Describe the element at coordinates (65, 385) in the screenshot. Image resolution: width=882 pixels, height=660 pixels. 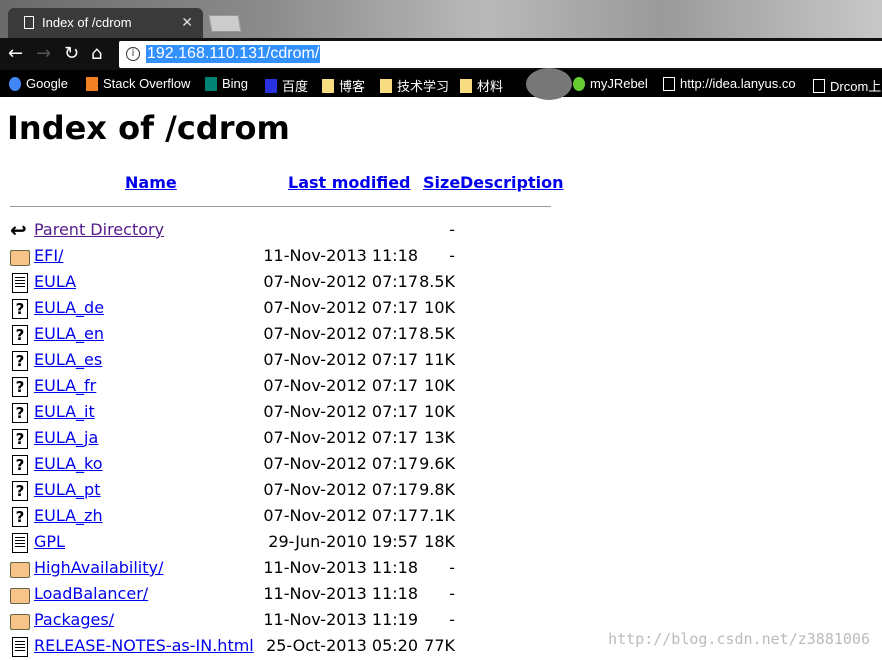
I see `file-link: EULA_fr` at that location.